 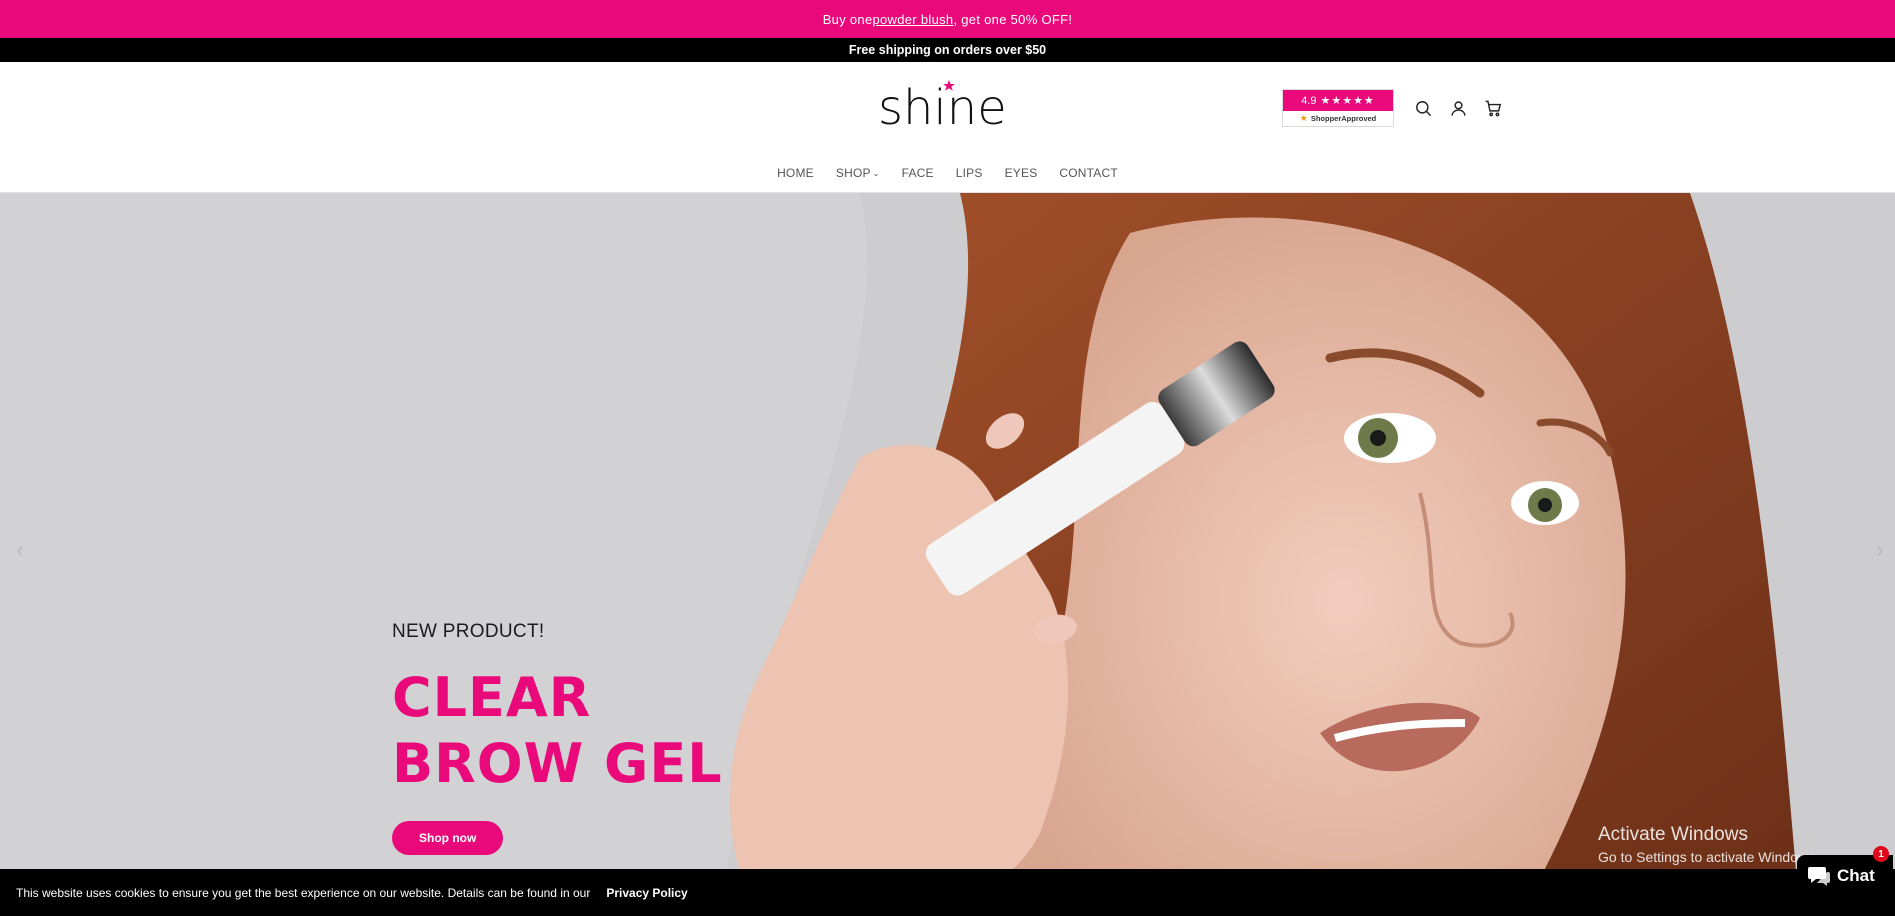 What do you see at coordinates (1343, 118) in the screenshot?
I see `rating-provider-name: ShopperApproved` at bounding box center [1343, 118].